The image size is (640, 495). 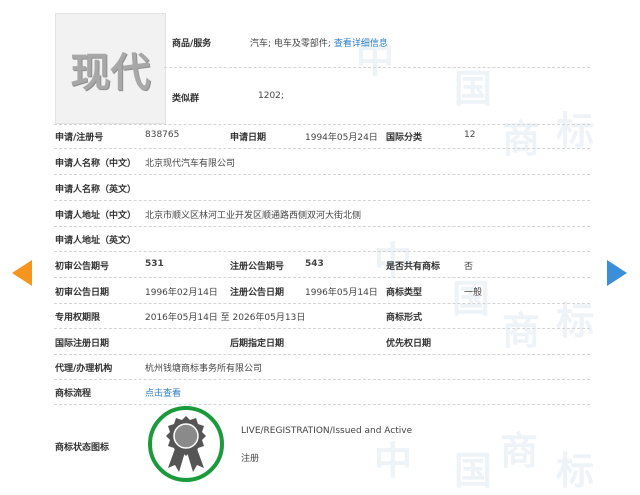 What do you see at coordinates (257, 344) in the screenshot?
I see `later-designation-date-label: 后期指定日期` at bounding box center [257, 344].